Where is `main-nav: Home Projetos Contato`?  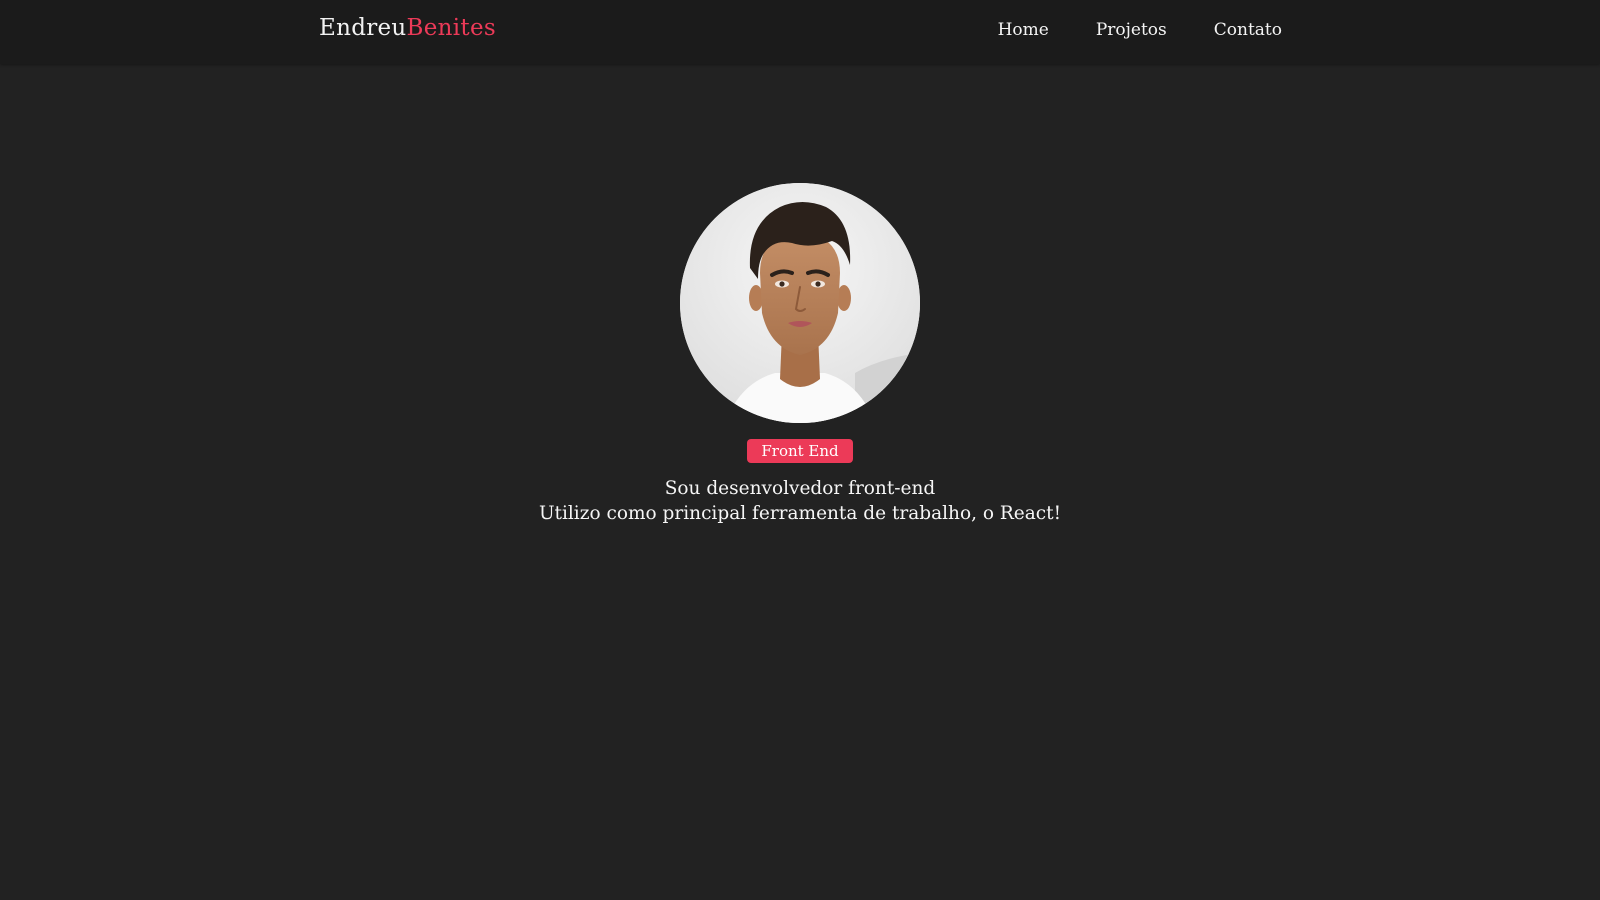
main-nav: Home Projetos Contato is located at coordinates (1140, 30).